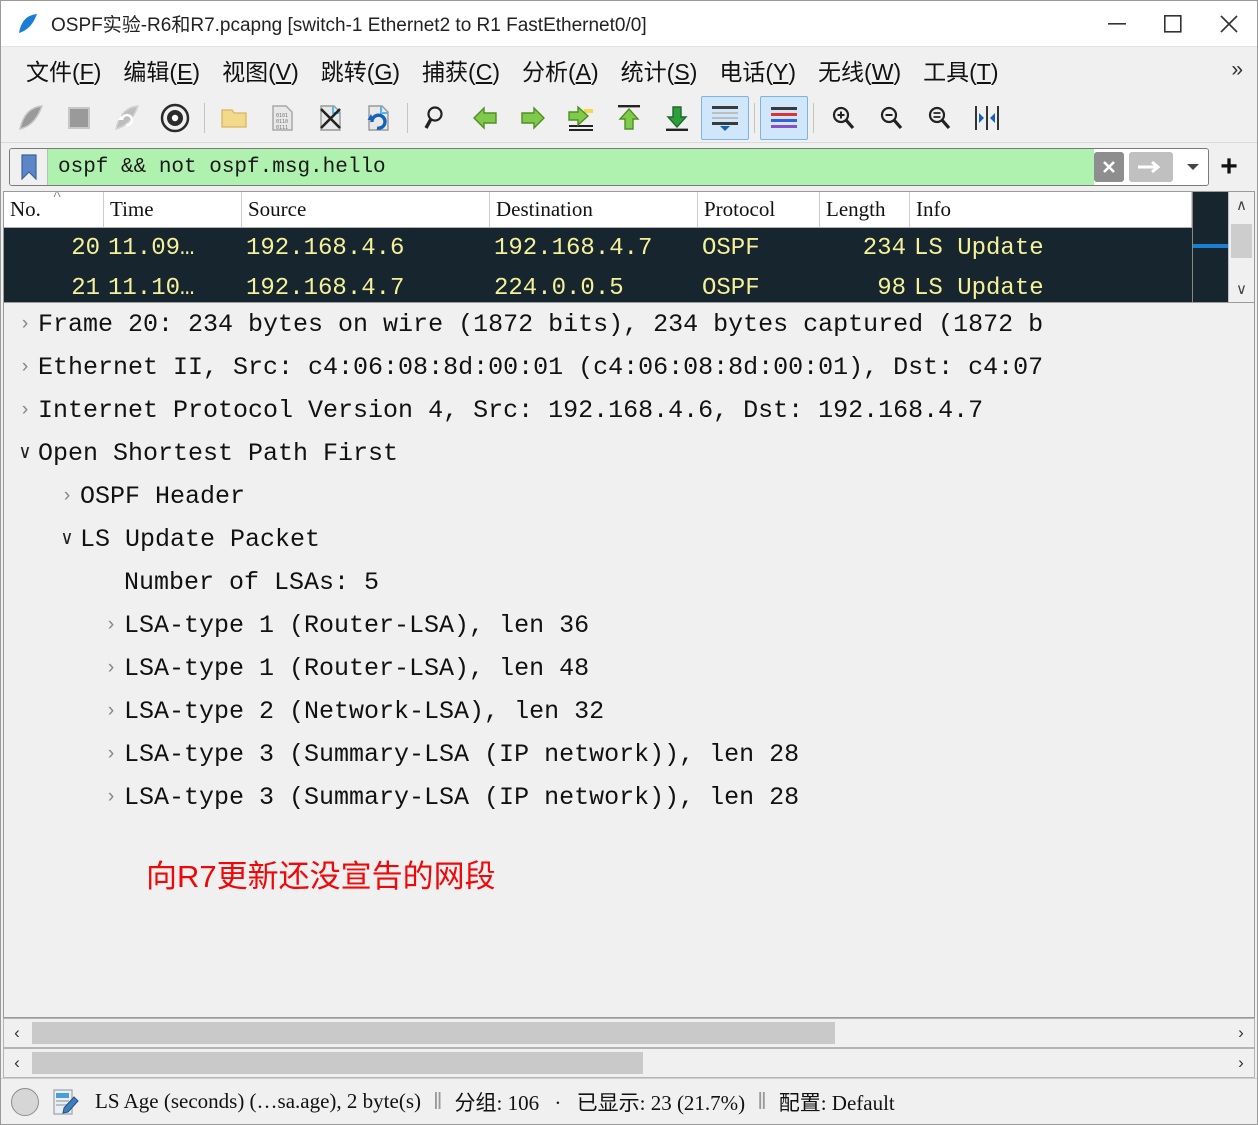  Describe the element at coordinates (629, 711) in the screenshot. I see `tree-item-lsa-3: › LSA-type 2 (Network-LSA), len 32` at that location.